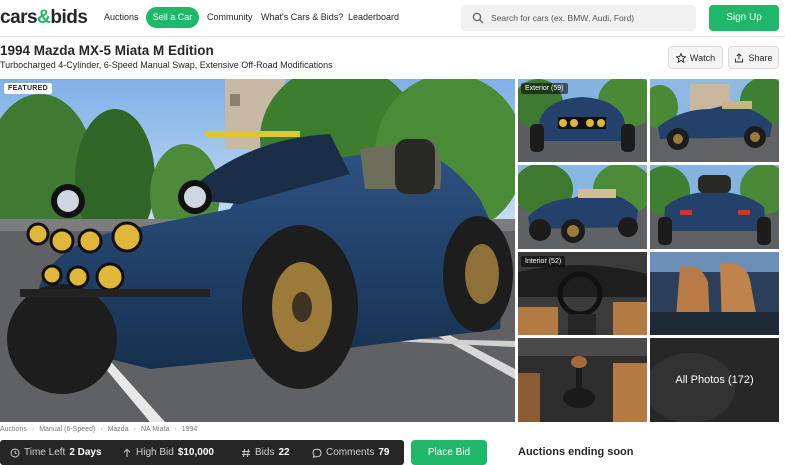  I want to click on search-input: Search for cars (ex. BMW, Audi, Ford), so click(578, 18).